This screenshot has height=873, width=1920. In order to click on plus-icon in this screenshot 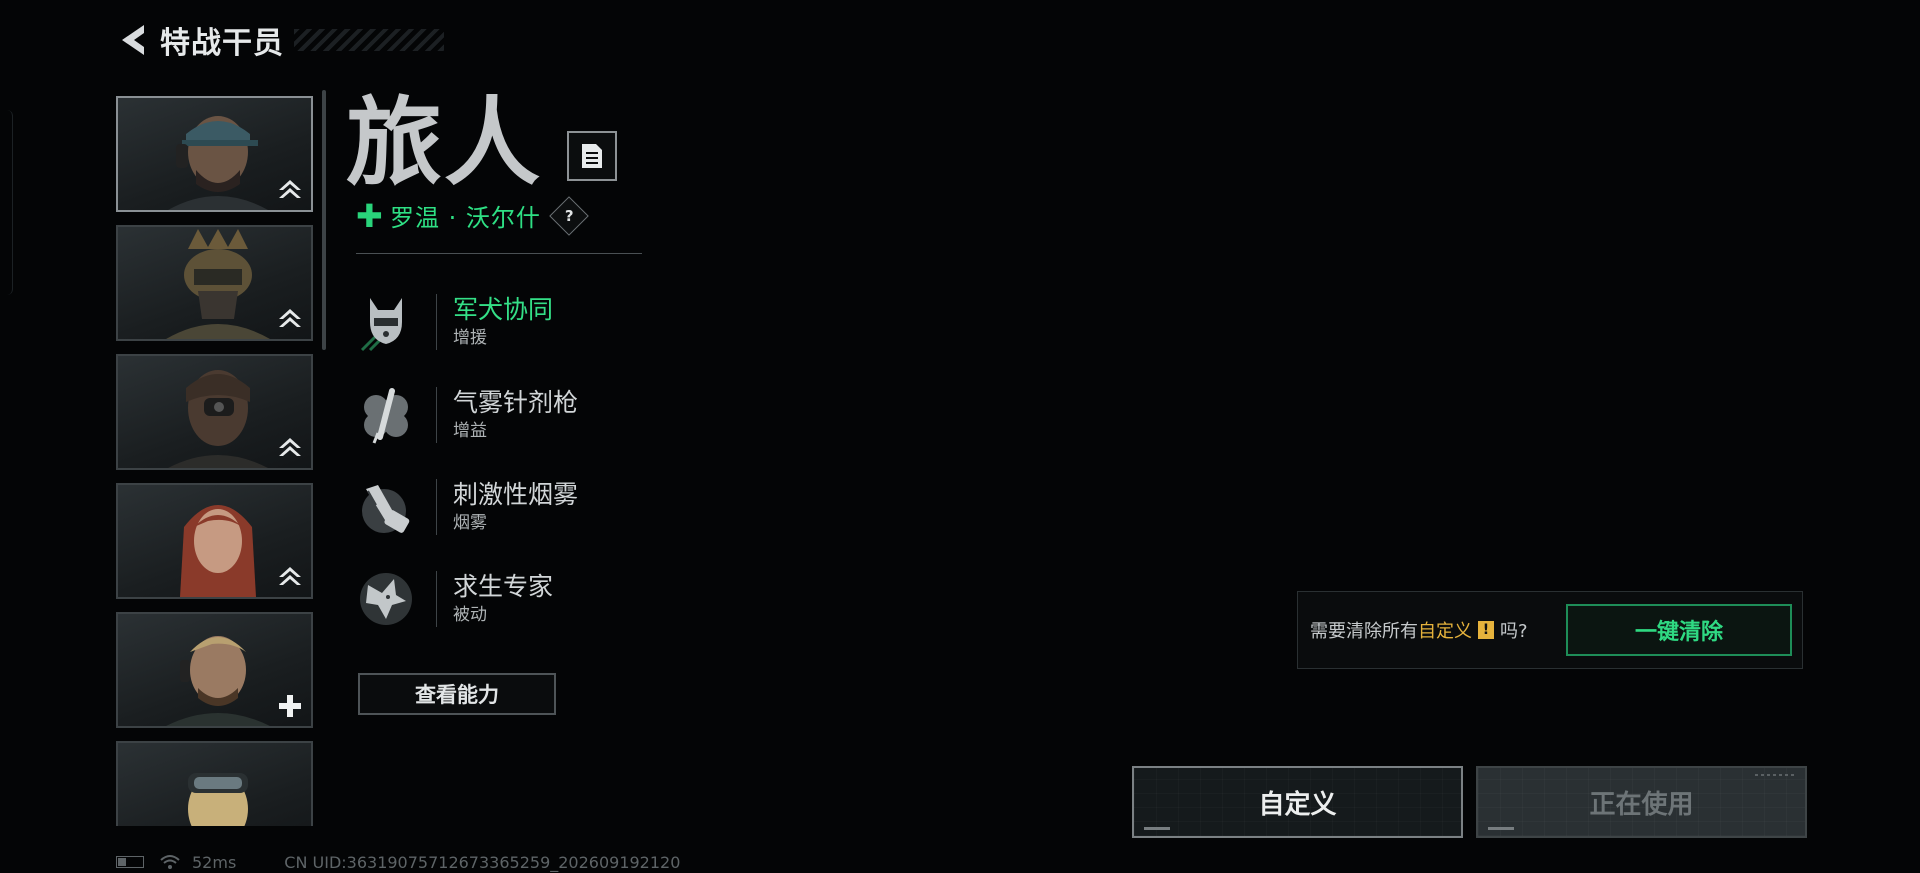, I will do `click(290, 706)`.